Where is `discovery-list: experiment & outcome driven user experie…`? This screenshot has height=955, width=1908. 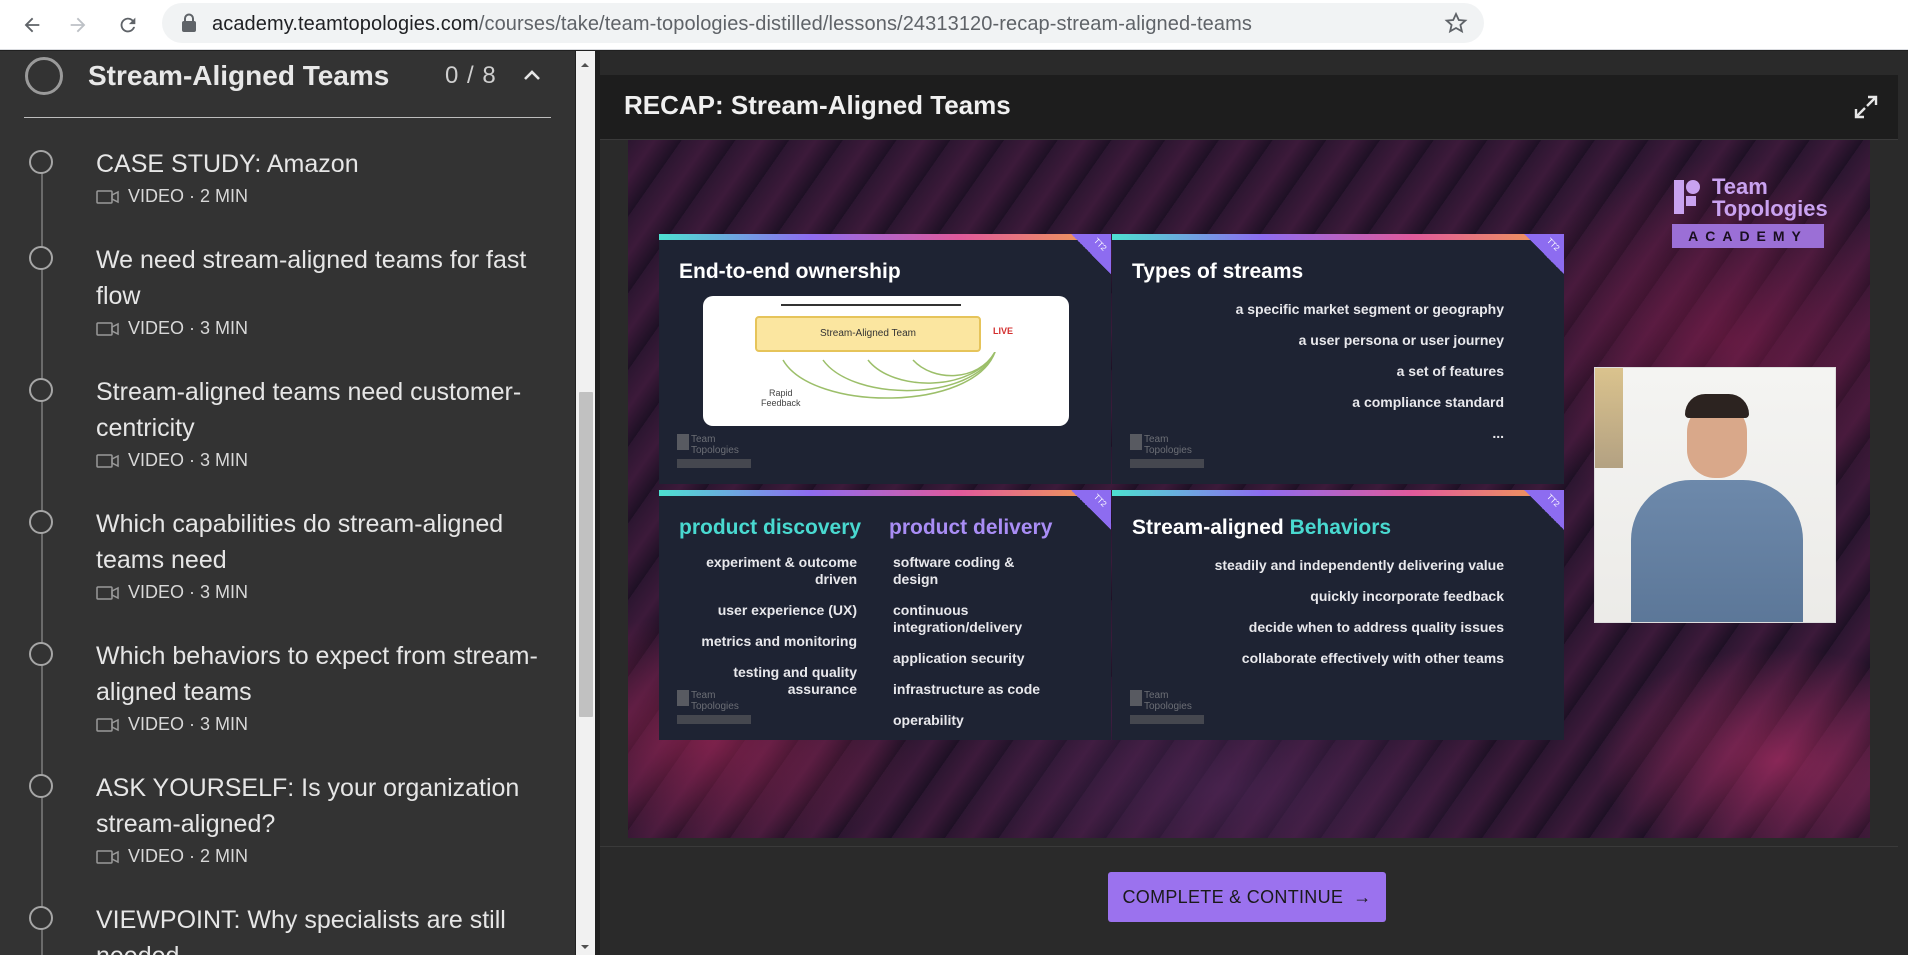 discovery-list: experiment & outcome driven user experie… is located at coordinates (772, 633).